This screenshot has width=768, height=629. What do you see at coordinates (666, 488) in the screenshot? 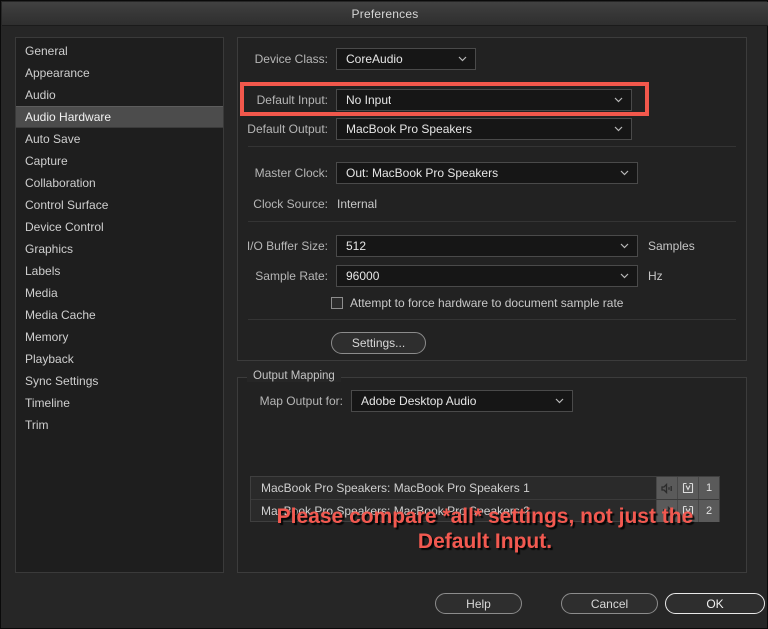
I see `speaker-right-icon` at bounding box center [666, 488].